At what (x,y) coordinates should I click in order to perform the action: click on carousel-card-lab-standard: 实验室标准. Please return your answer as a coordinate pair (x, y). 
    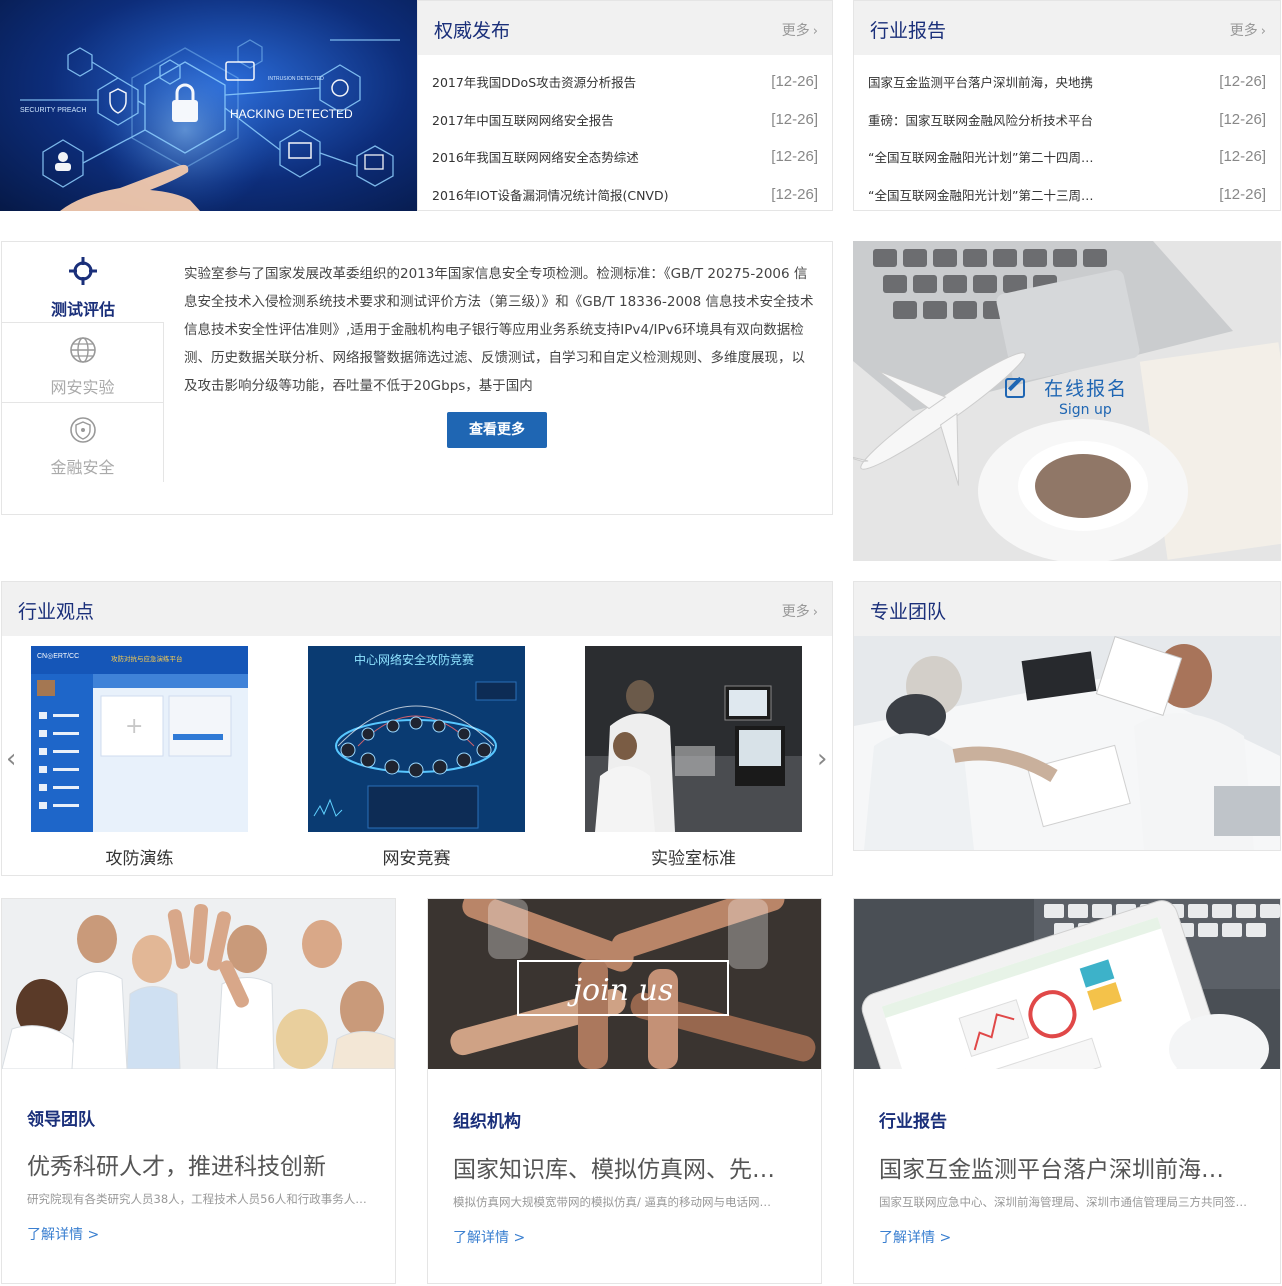
    Looking at the image, I should click on (693, 757).